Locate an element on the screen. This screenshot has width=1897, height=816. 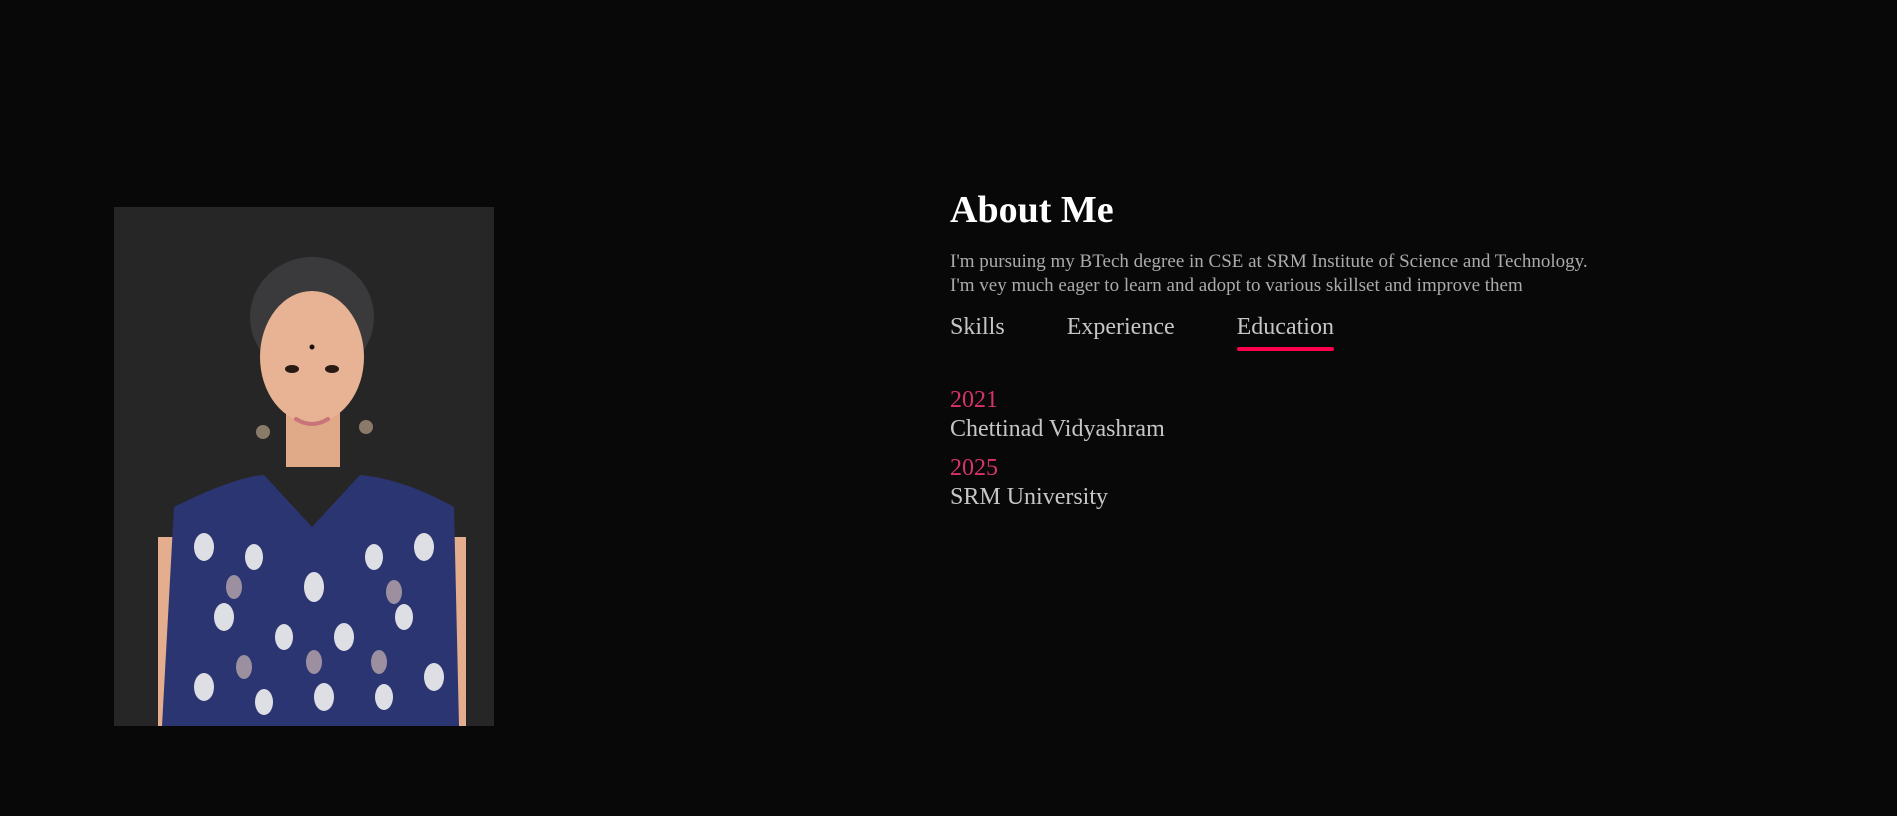
portrait-icon is located at coordinates (304, 466).